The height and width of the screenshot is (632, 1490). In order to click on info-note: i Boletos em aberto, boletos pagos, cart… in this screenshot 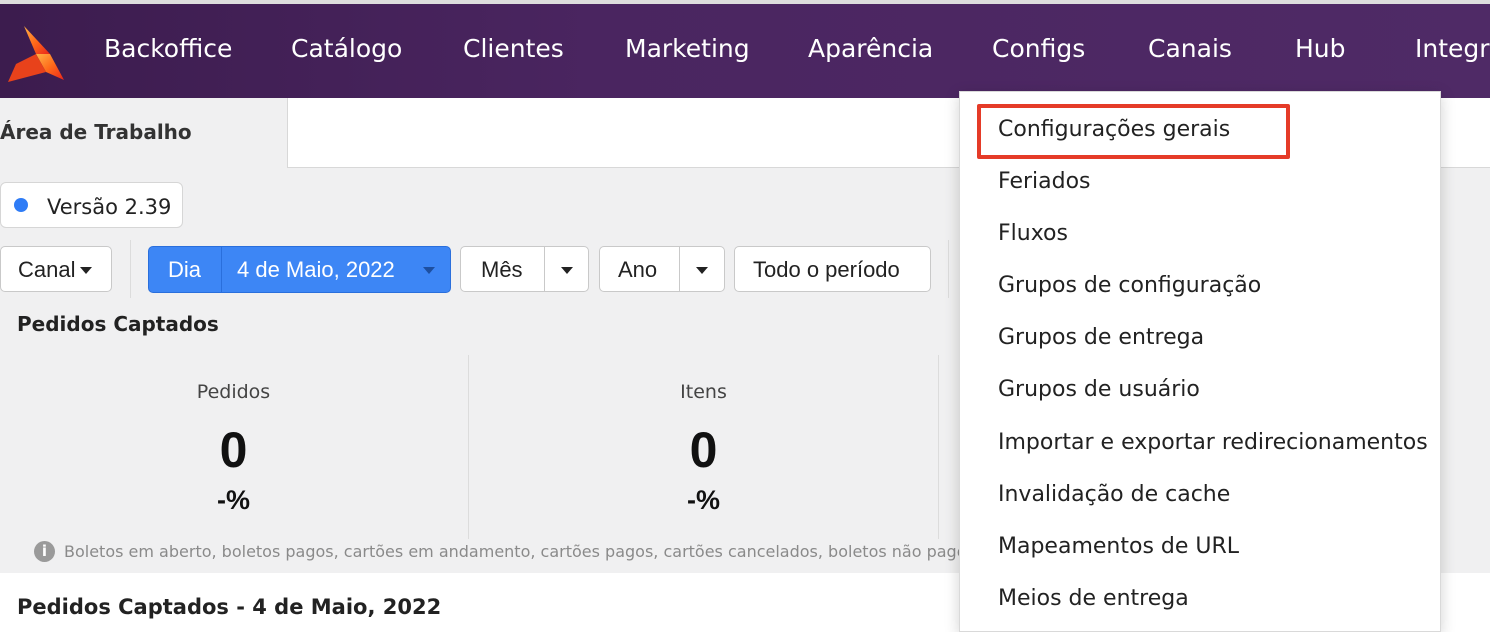, I will do `click(499, 553)`.